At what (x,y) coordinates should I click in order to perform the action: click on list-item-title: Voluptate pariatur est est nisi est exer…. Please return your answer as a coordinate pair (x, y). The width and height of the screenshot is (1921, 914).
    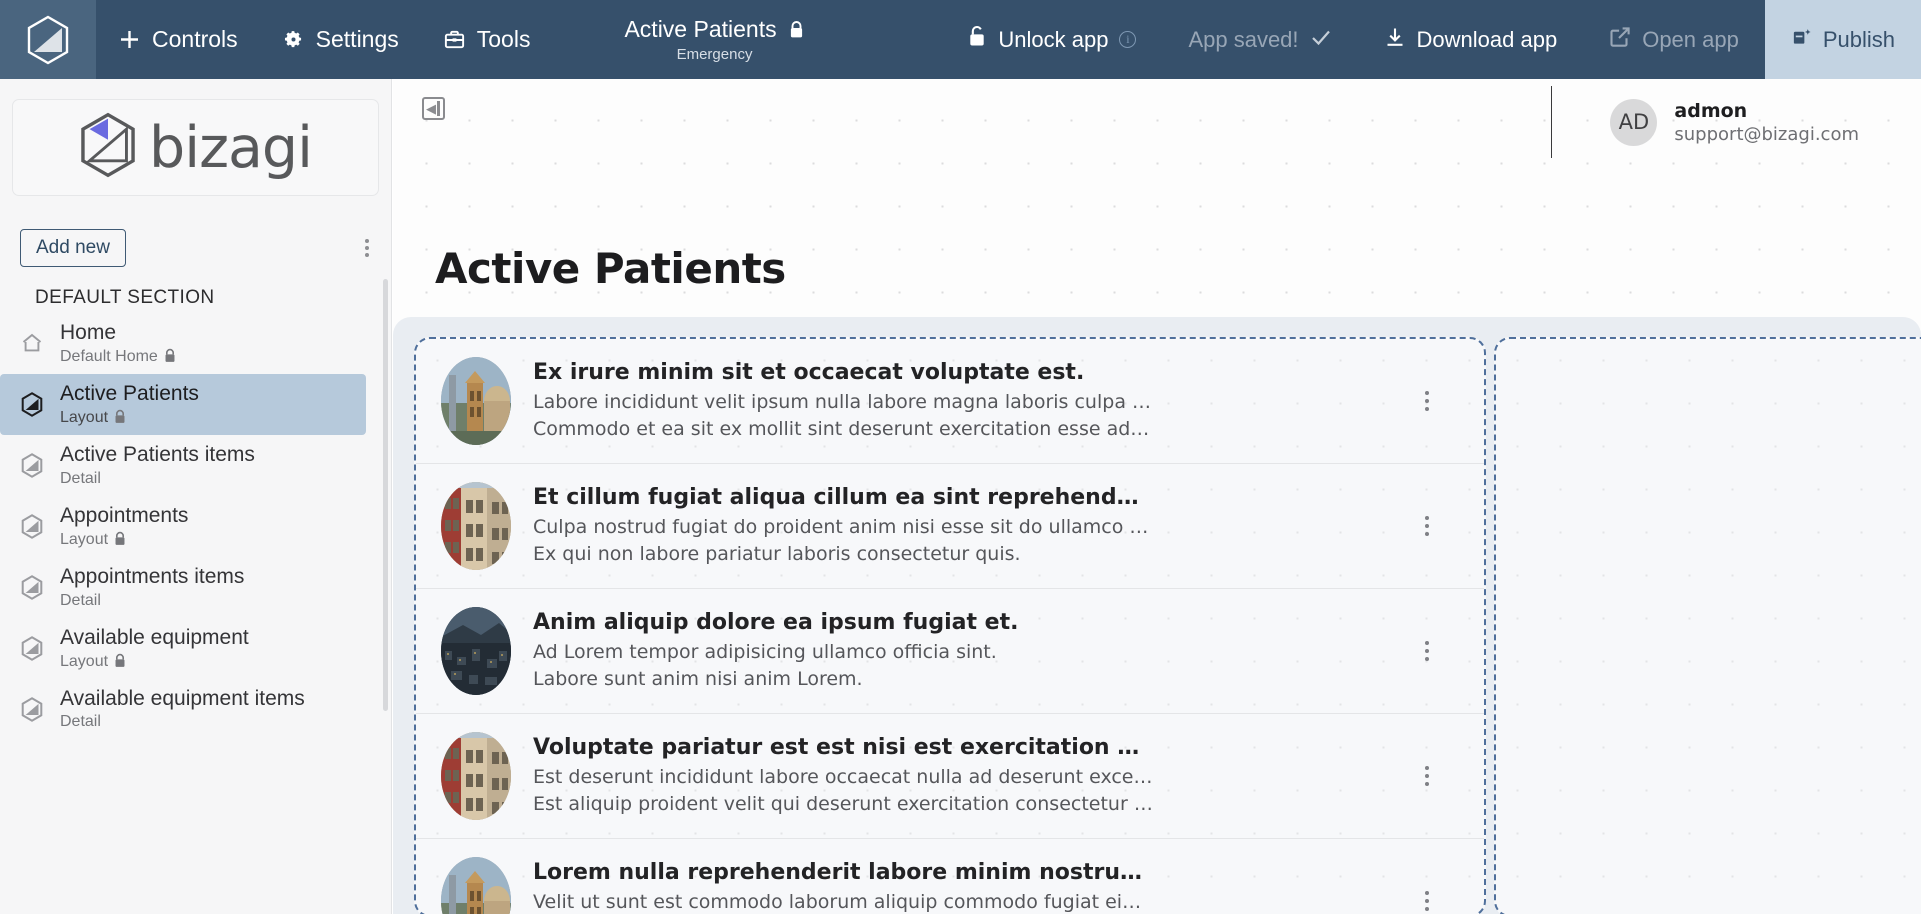
    Looking at the image, I should click on (843, 747).